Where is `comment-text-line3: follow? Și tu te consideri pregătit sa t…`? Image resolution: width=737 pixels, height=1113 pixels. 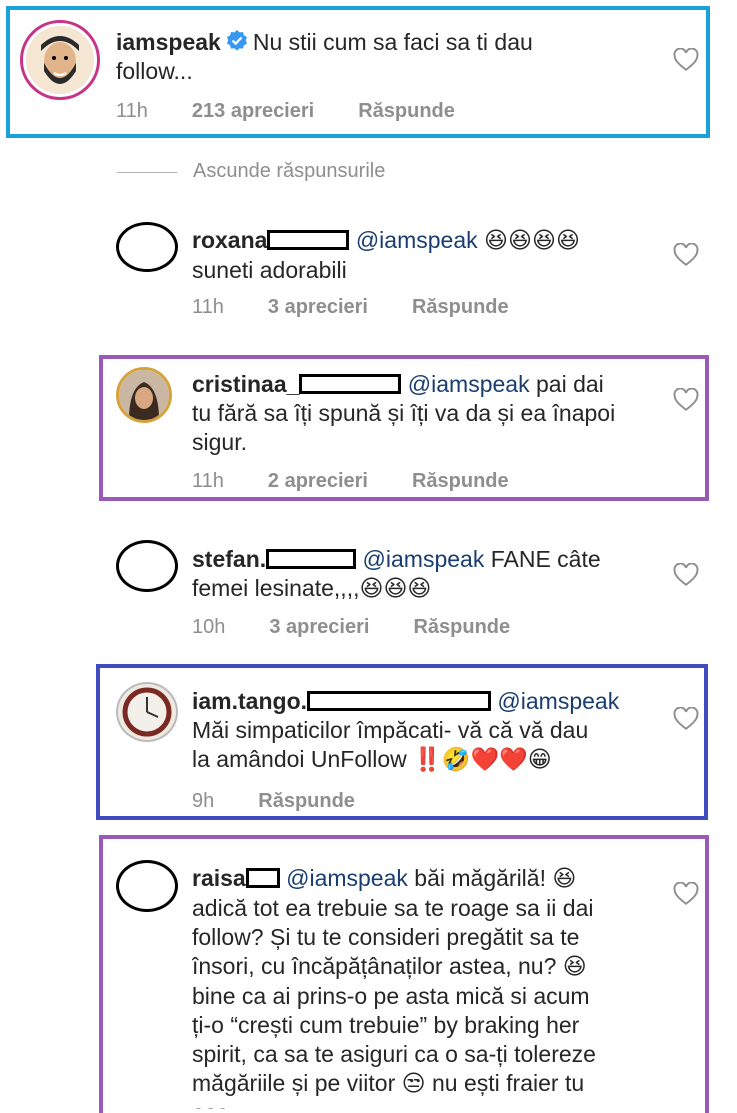
comment-text-line3: follow? Și tu te consideri pregătit sa t… is located at coordinates (386, 937).